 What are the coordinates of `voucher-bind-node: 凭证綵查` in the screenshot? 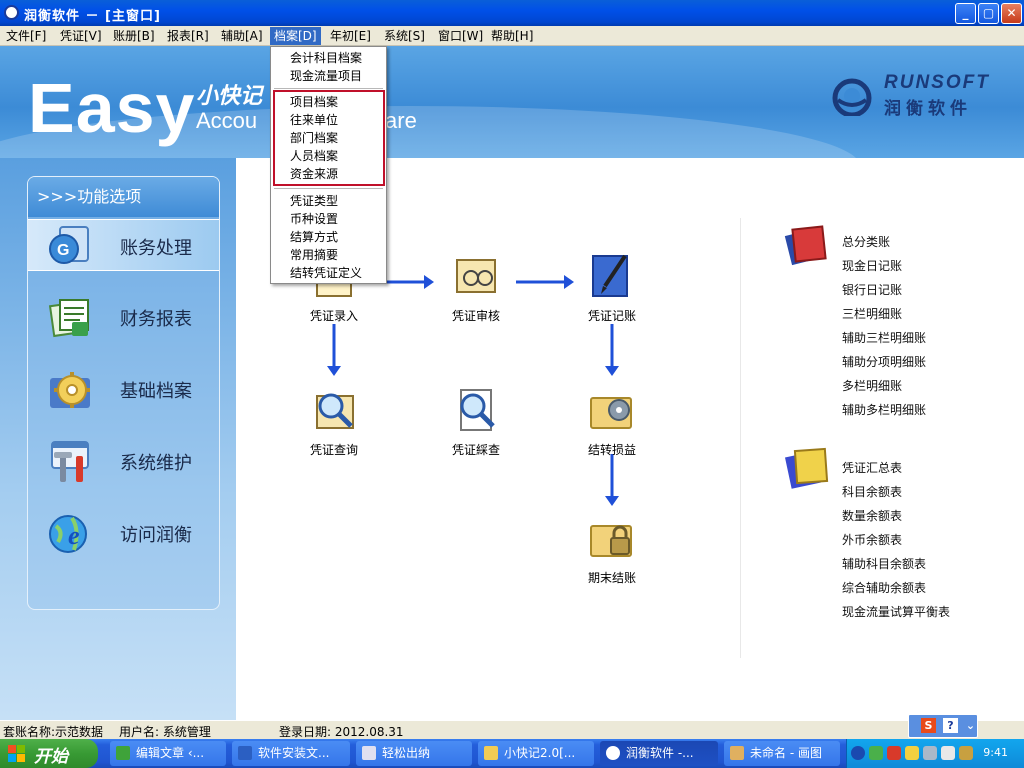 It's located at (476, 422).